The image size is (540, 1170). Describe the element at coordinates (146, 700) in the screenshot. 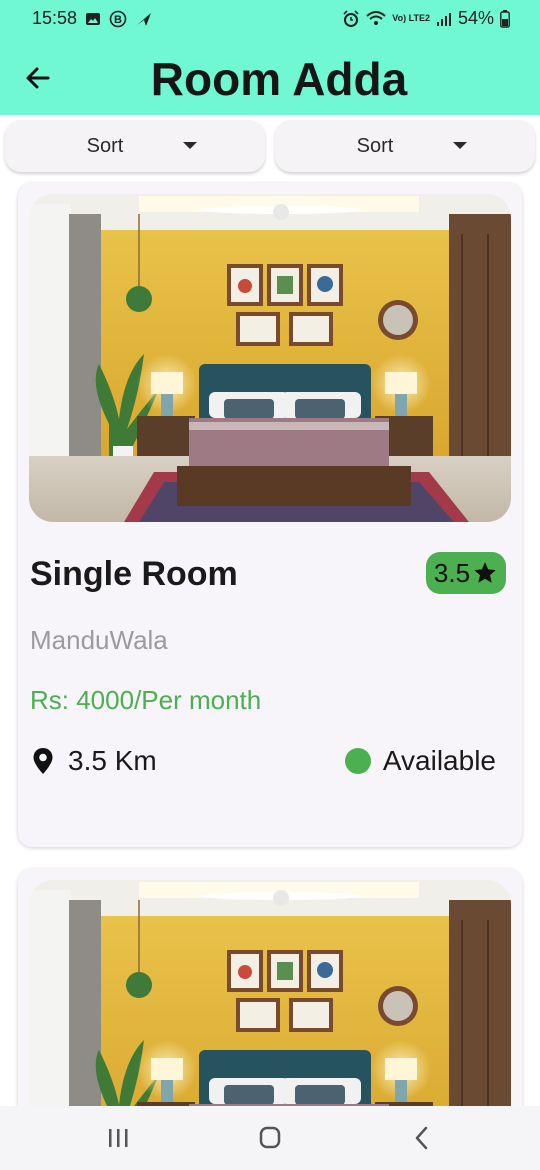

I see `room-price: Rs: 4000/Per month` at that location.